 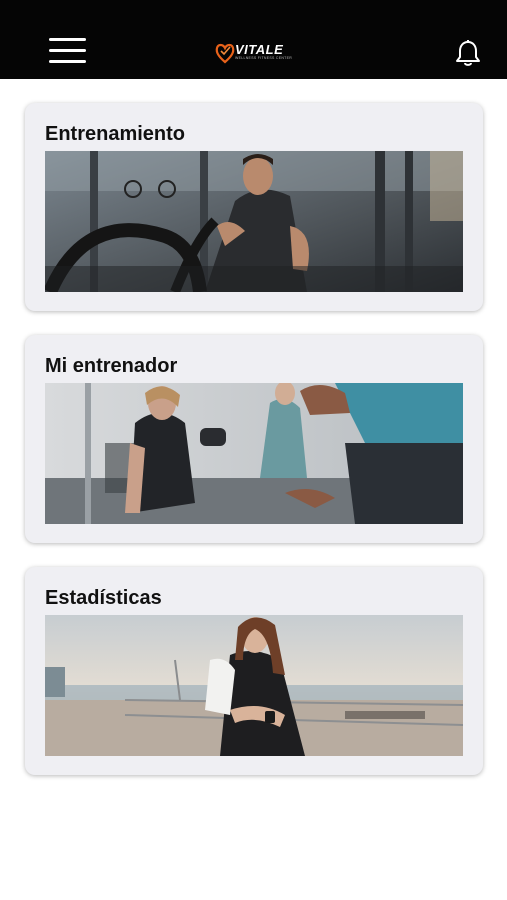 What do you see at coordinates (225, 53) in the screenshot?
I see `logo-heart-icon` at bounding box center [225, 53].